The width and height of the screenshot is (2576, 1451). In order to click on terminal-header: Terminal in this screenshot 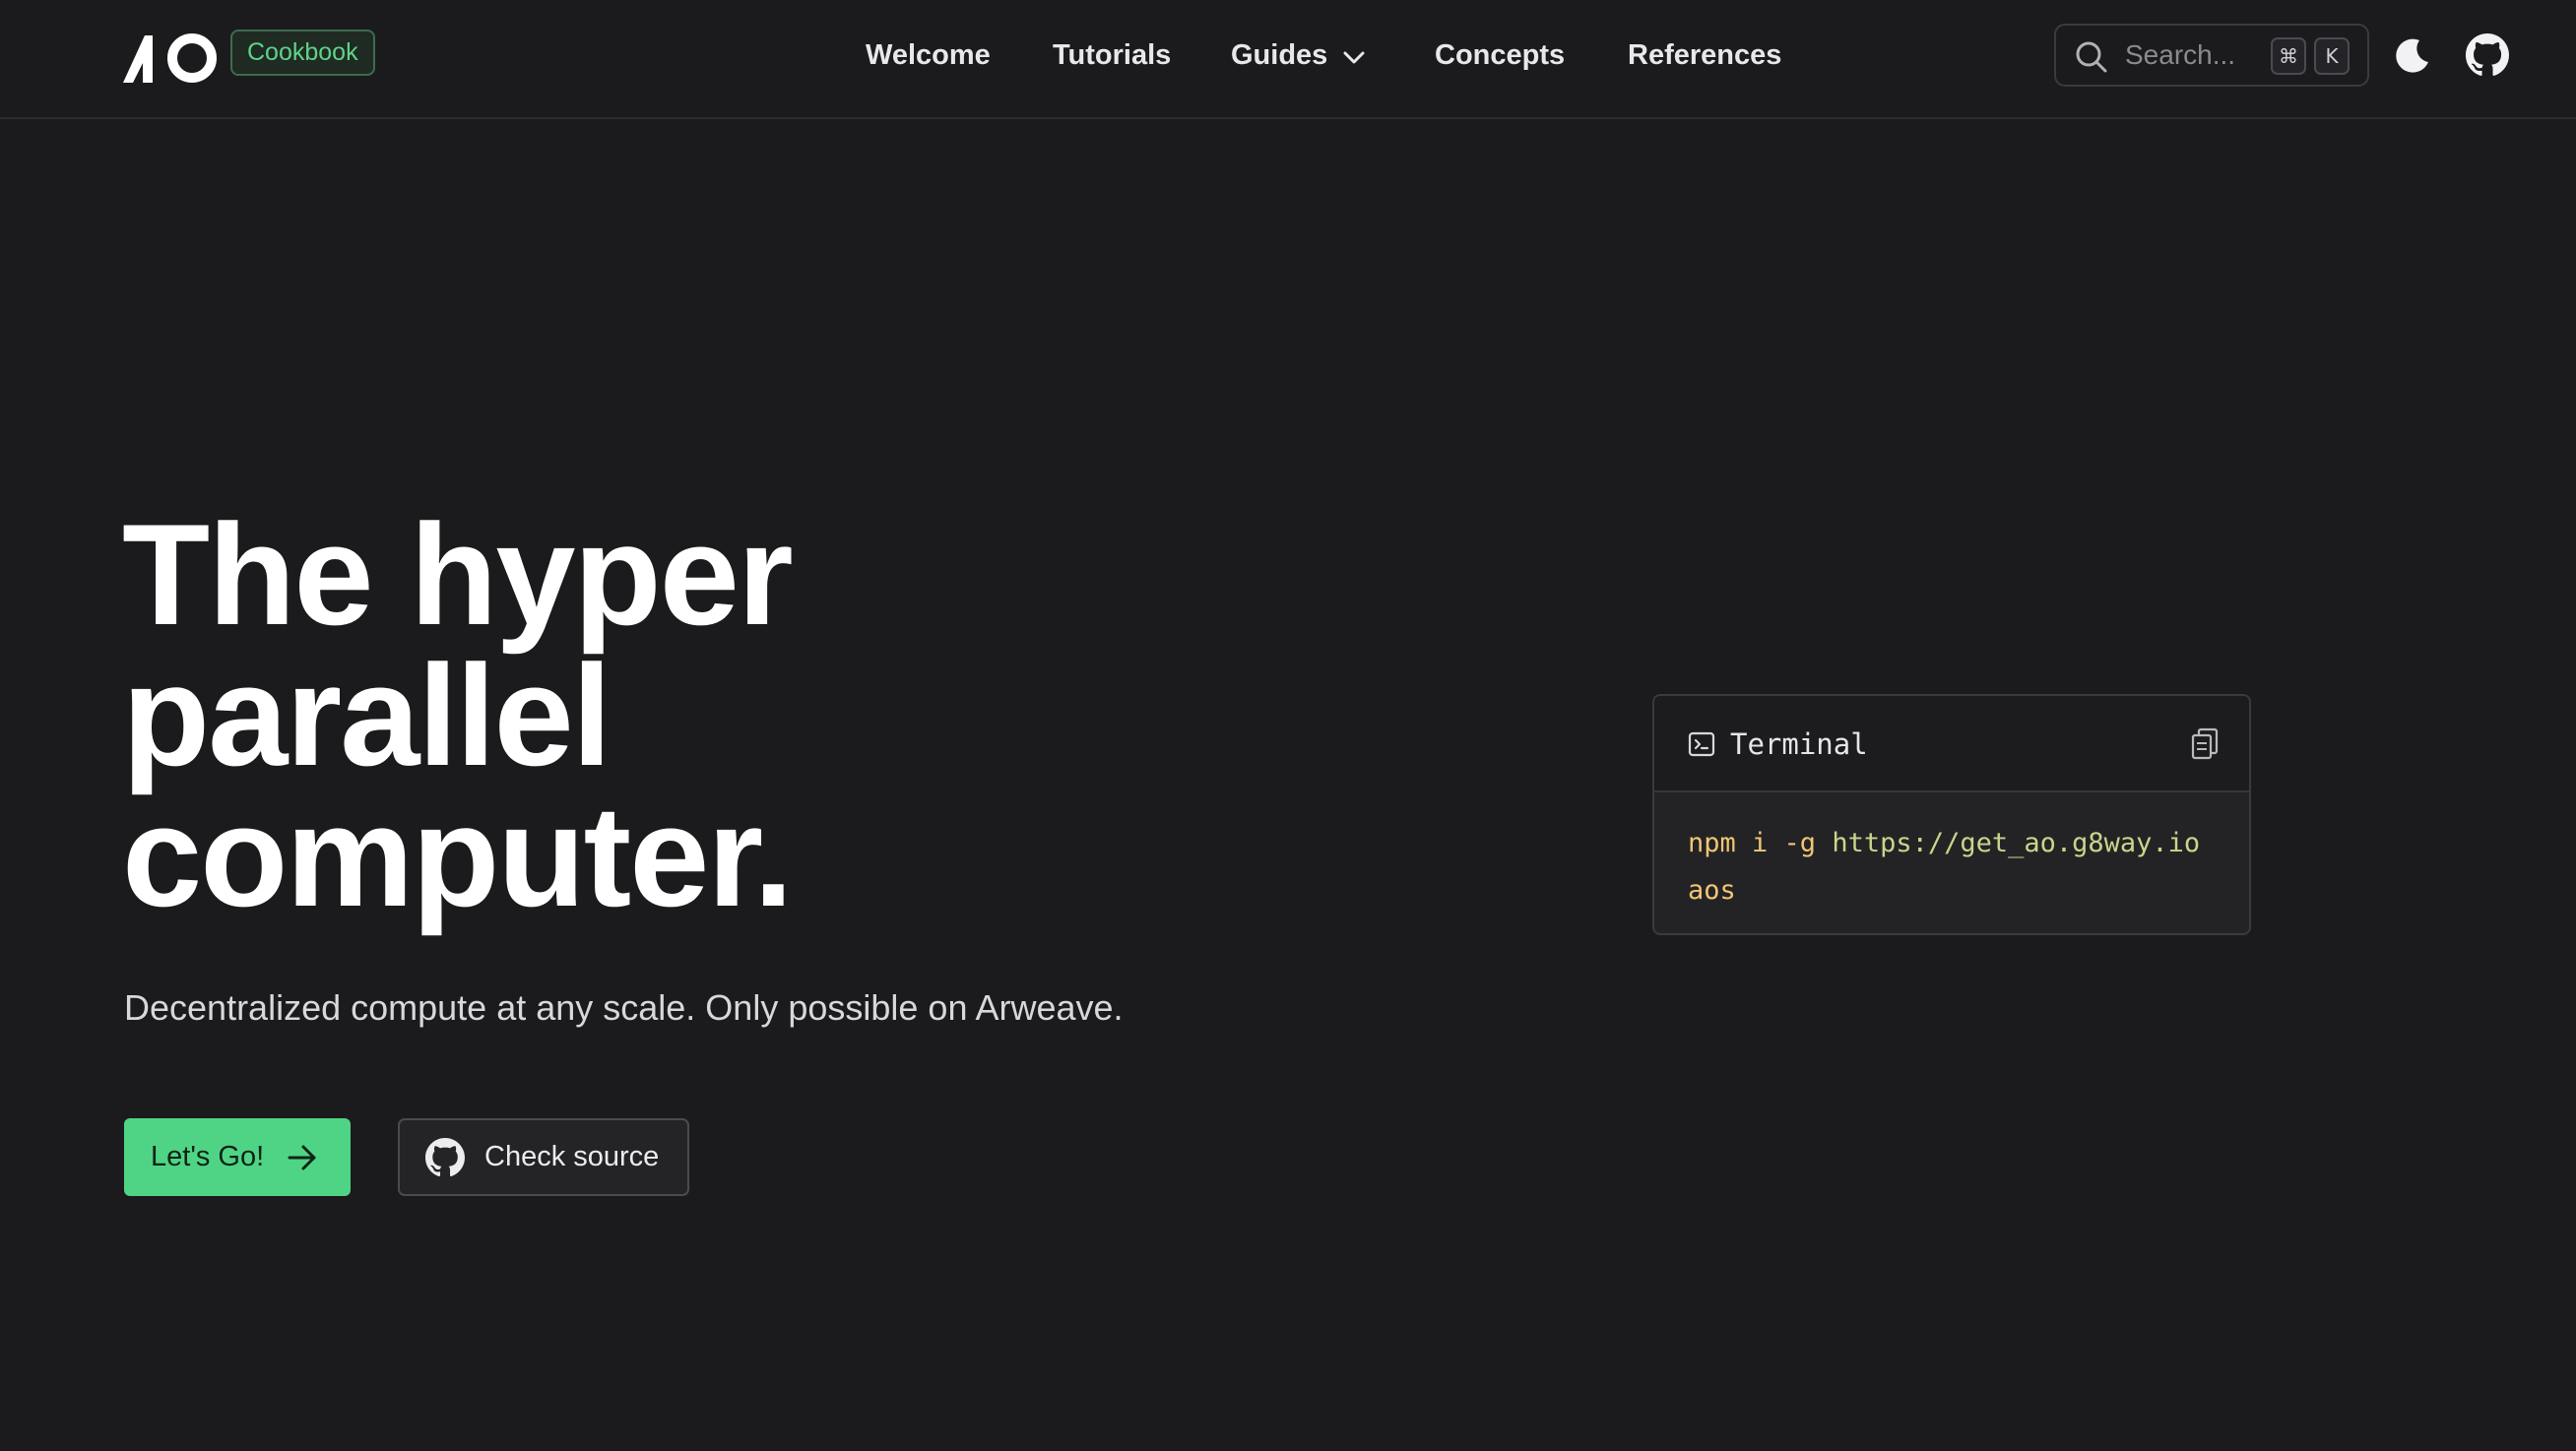, I will do `click(1951, 744)`.